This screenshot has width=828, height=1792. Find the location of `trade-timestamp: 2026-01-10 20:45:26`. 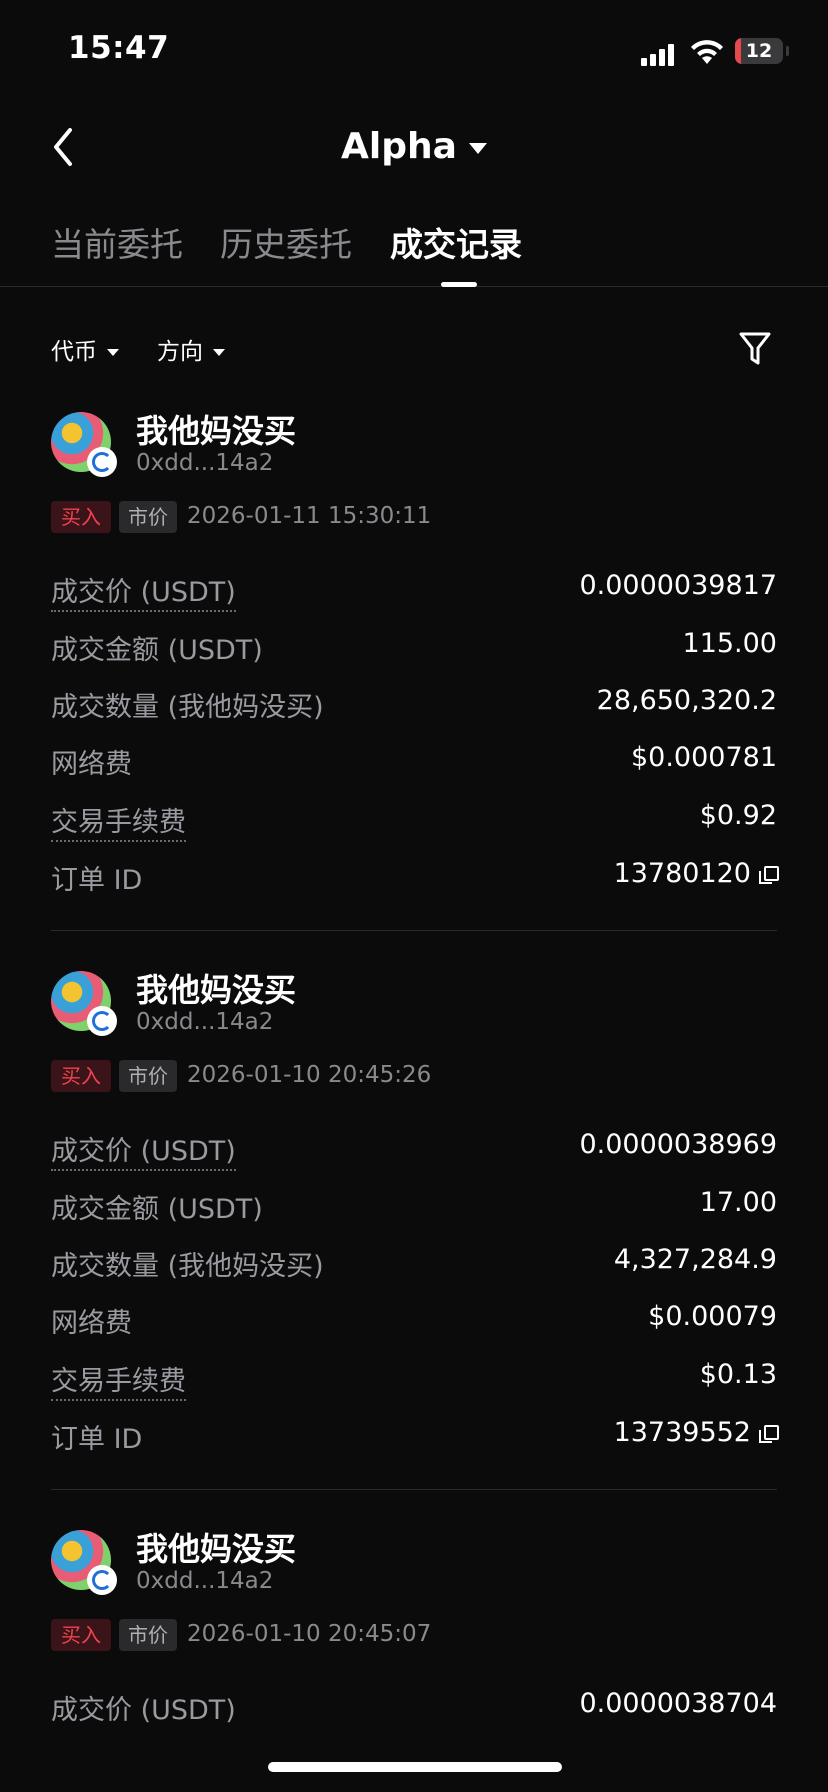

trade-timestamp: 2026-01-10 20:45:26 is located at coordinates (309, 1075).